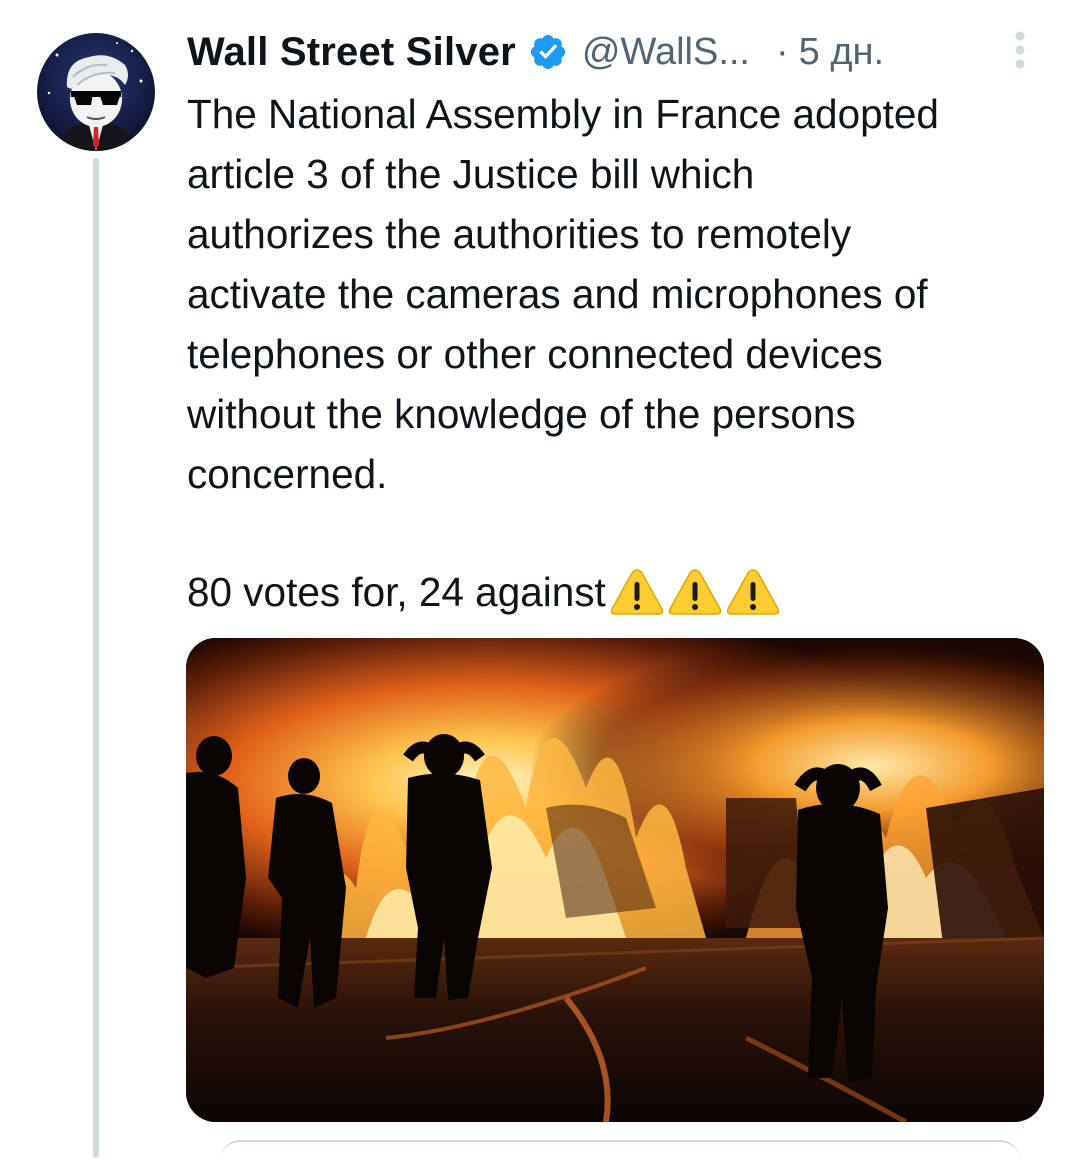 The height and width of the screenshot is (1162, 1080). I want to click on verified-badge-icon, so click(548, 52).